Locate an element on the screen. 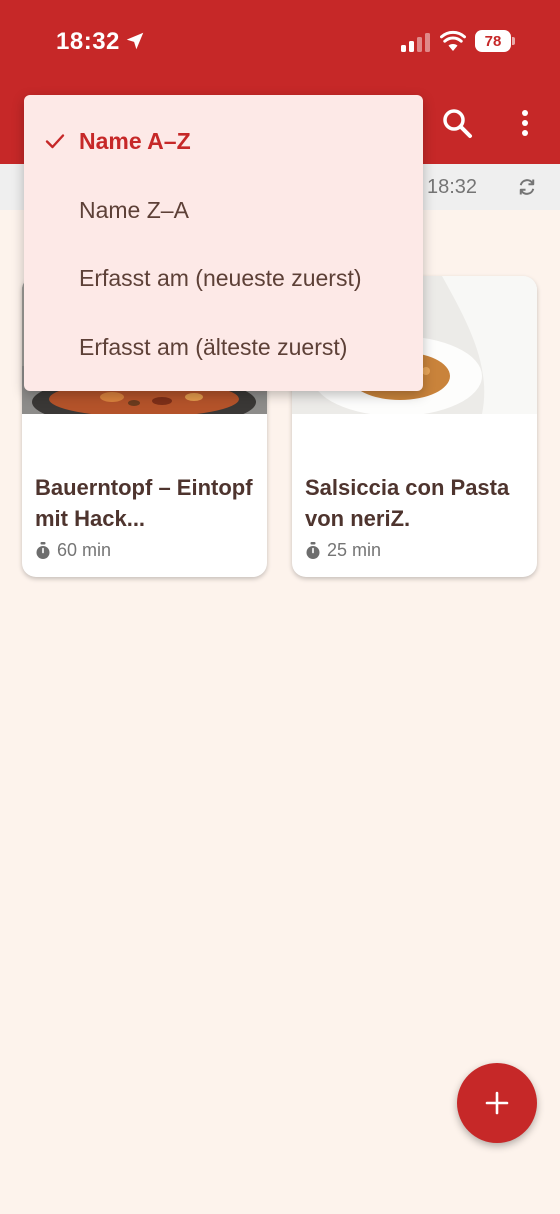 This screenshot has width=560, height=1214. plus-icon is located at coordinates (497, 1103).